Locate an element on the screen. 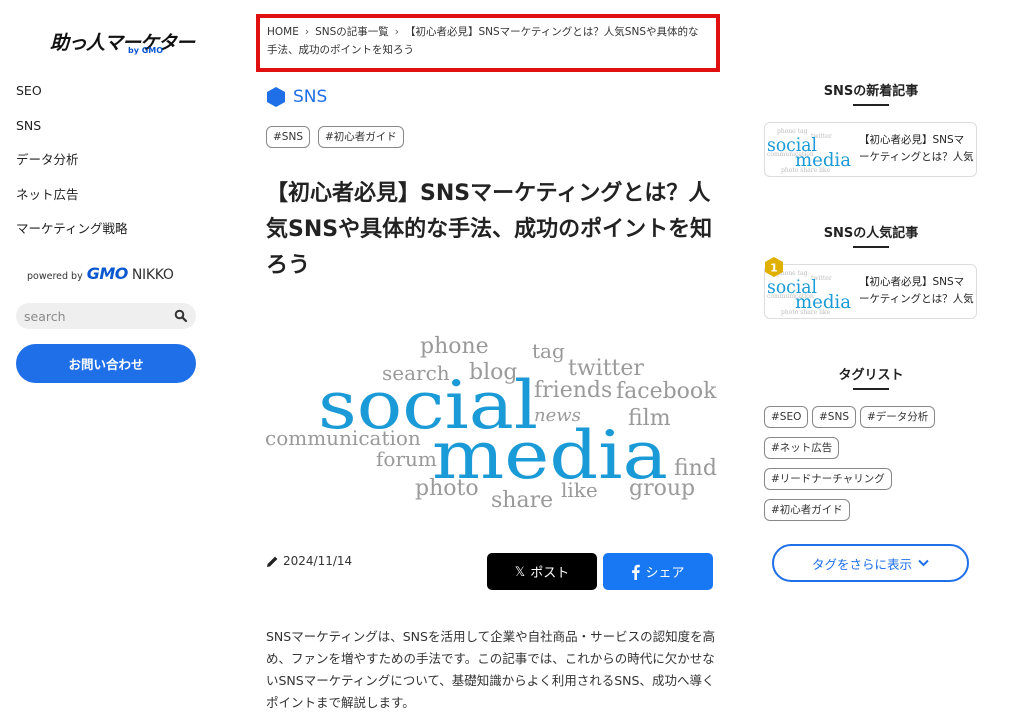  date-text: 2024/11/14 is located at coordinates (318, 561).